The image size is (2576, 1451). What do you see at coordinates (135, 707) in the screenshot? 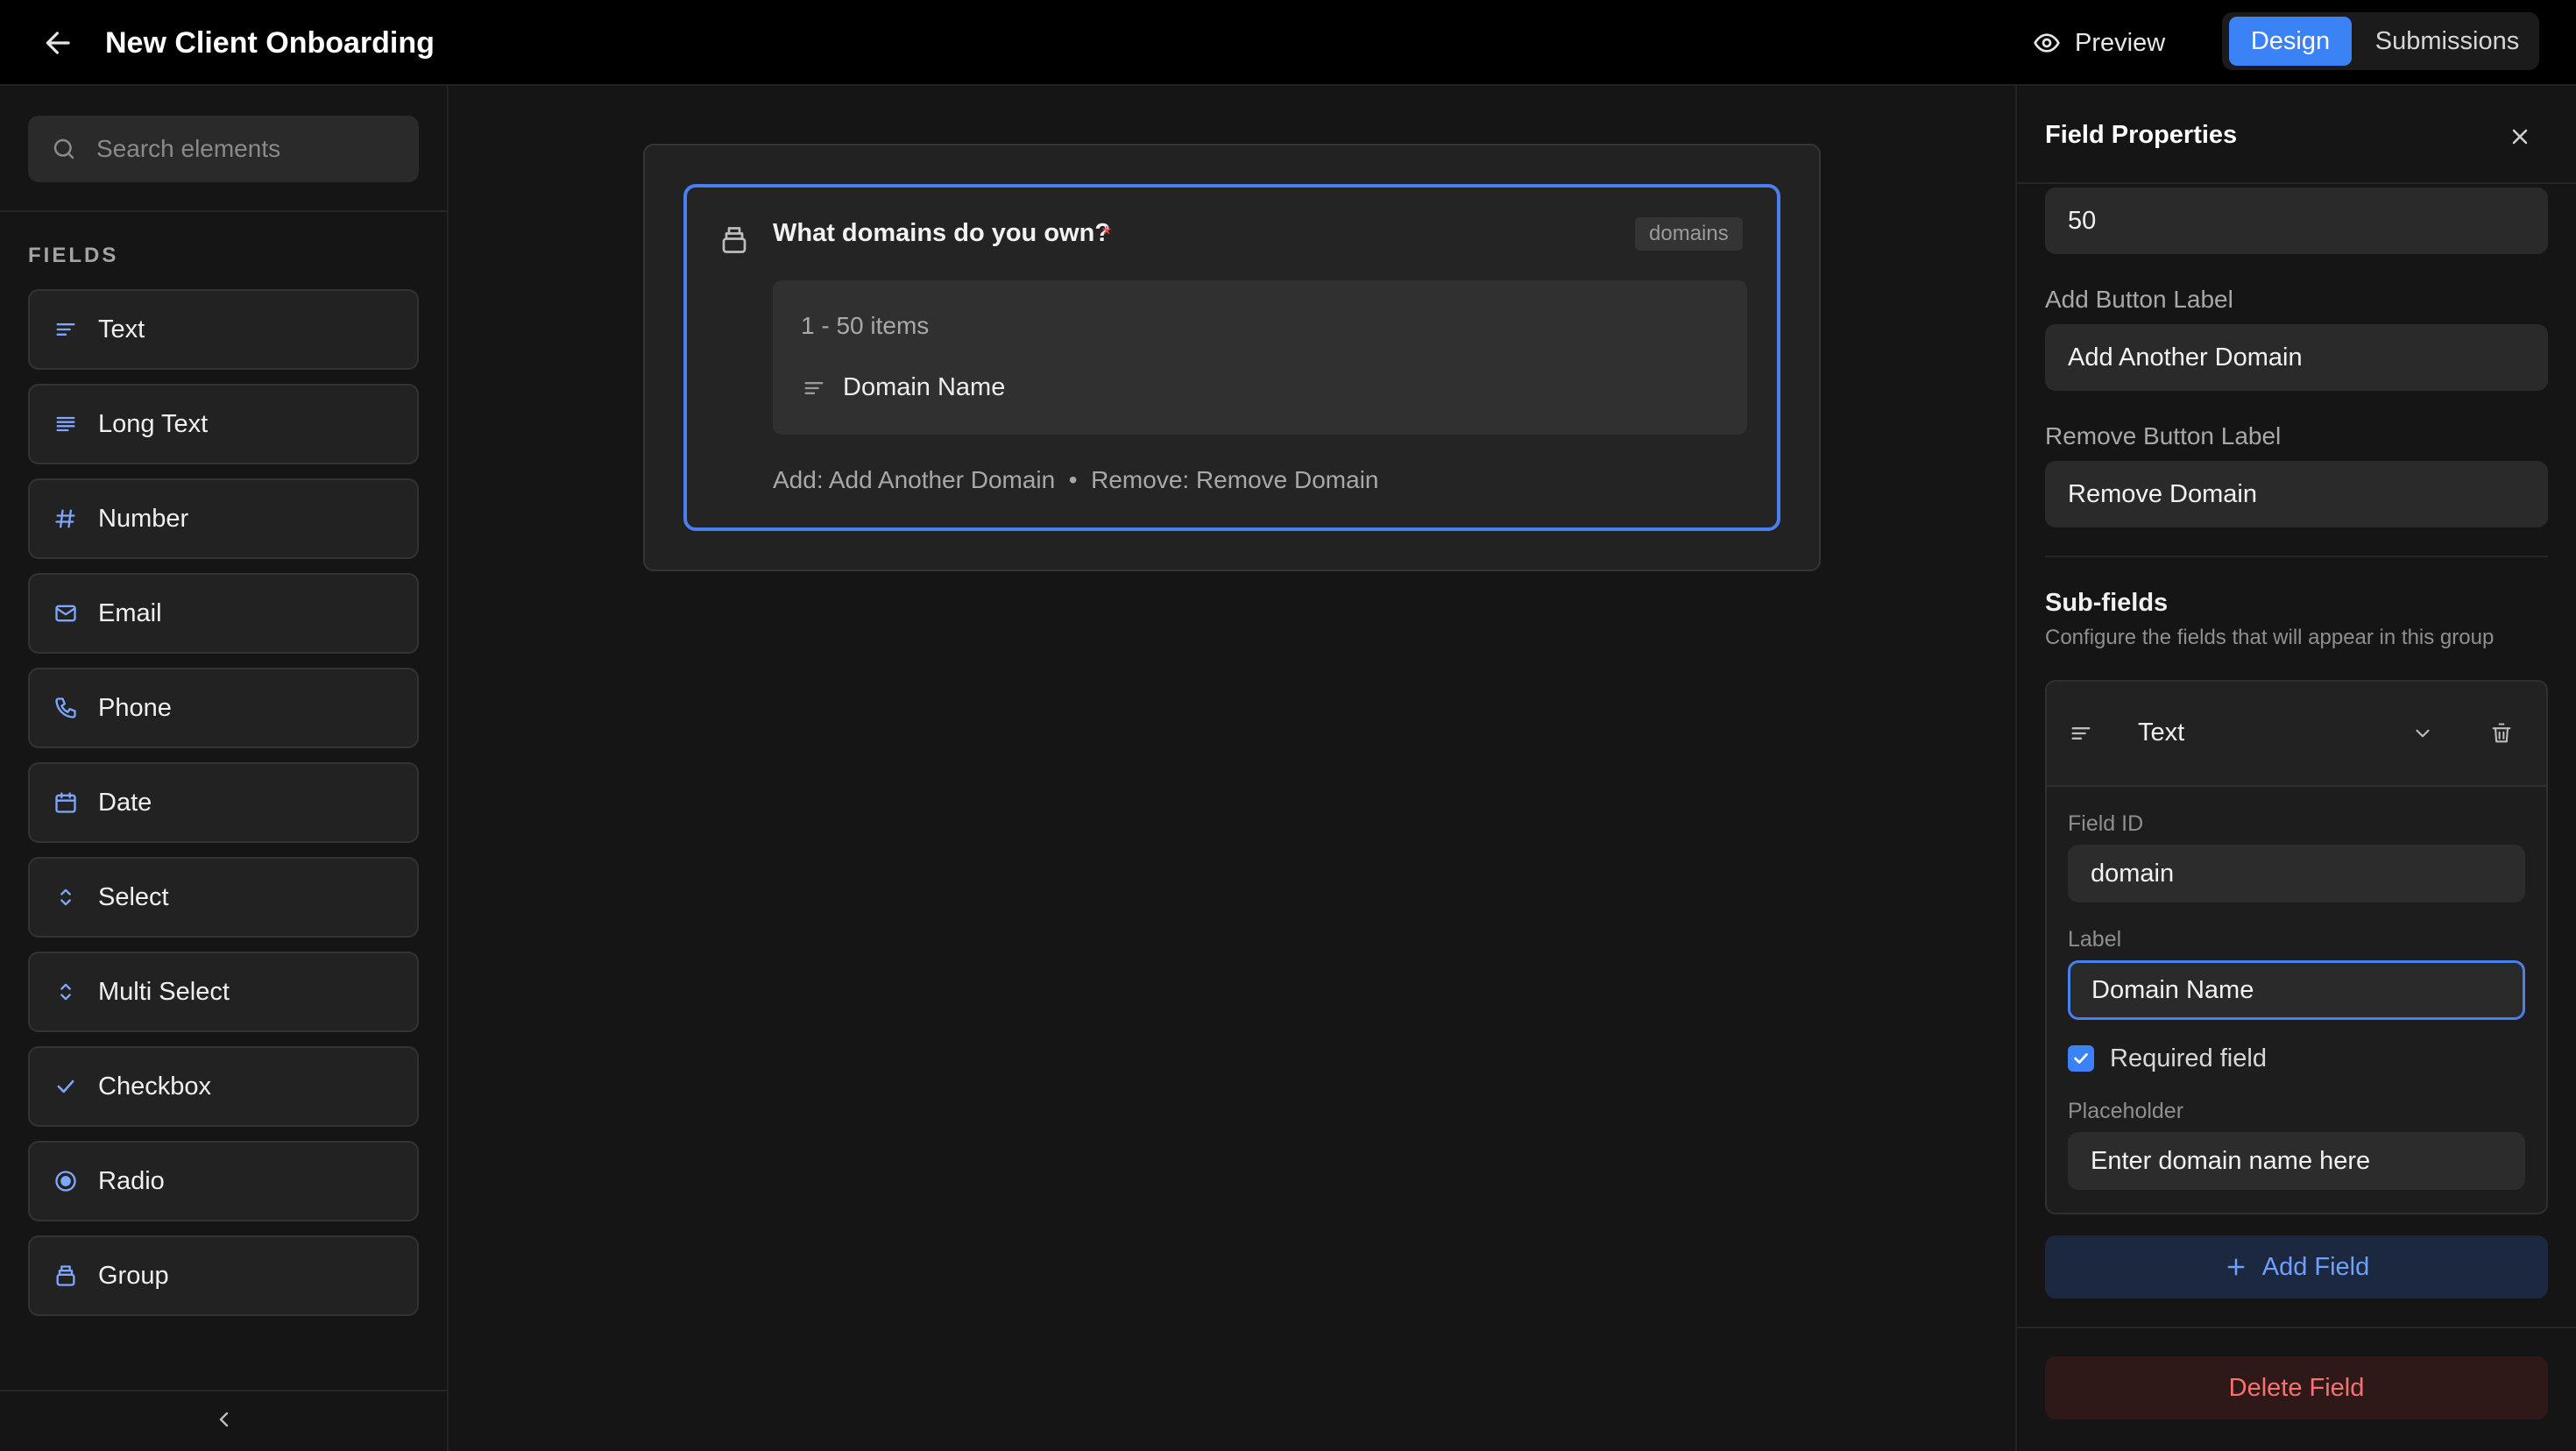
I see `field-item-label: Phone` at bounding box center [135, 707].